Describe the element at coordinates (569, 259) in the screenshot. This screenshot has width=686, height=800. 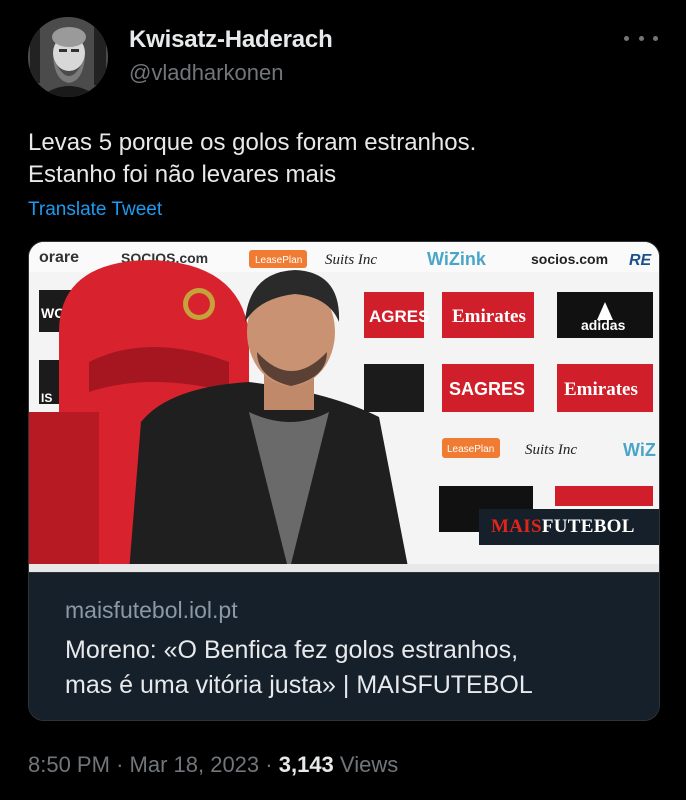
I see `svg-text: socios.com` at that location.